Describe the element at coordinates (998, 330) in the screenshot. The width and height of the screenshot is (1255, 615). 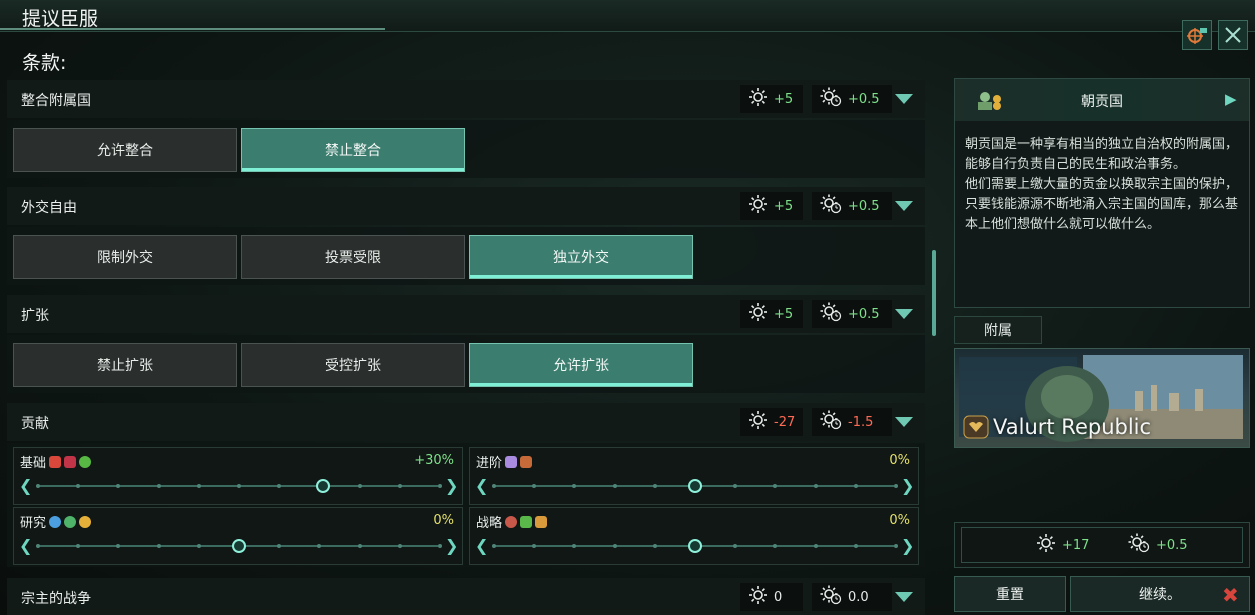
I see `subject-tab: 附属` at that location.